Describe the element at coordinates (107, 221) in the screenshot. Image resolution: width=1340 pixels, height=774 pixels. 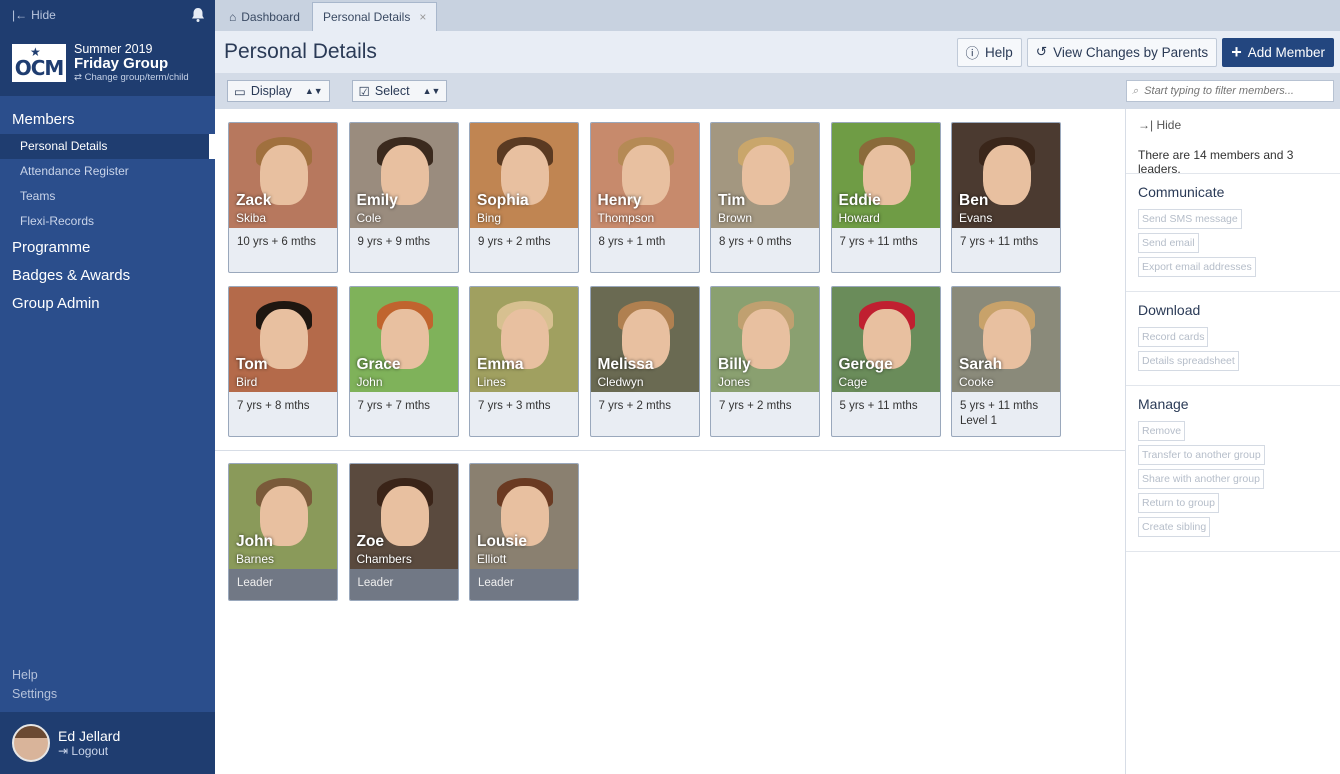
I see `nav-flexi-records: Flexi-Records` at that location.